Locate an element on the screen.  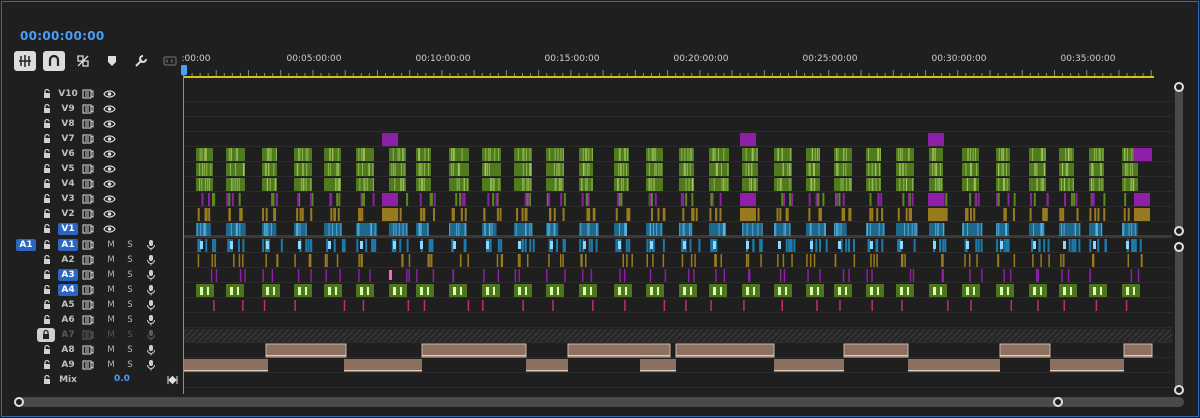
source-patch: A1 is located at coordinates (26, 245).